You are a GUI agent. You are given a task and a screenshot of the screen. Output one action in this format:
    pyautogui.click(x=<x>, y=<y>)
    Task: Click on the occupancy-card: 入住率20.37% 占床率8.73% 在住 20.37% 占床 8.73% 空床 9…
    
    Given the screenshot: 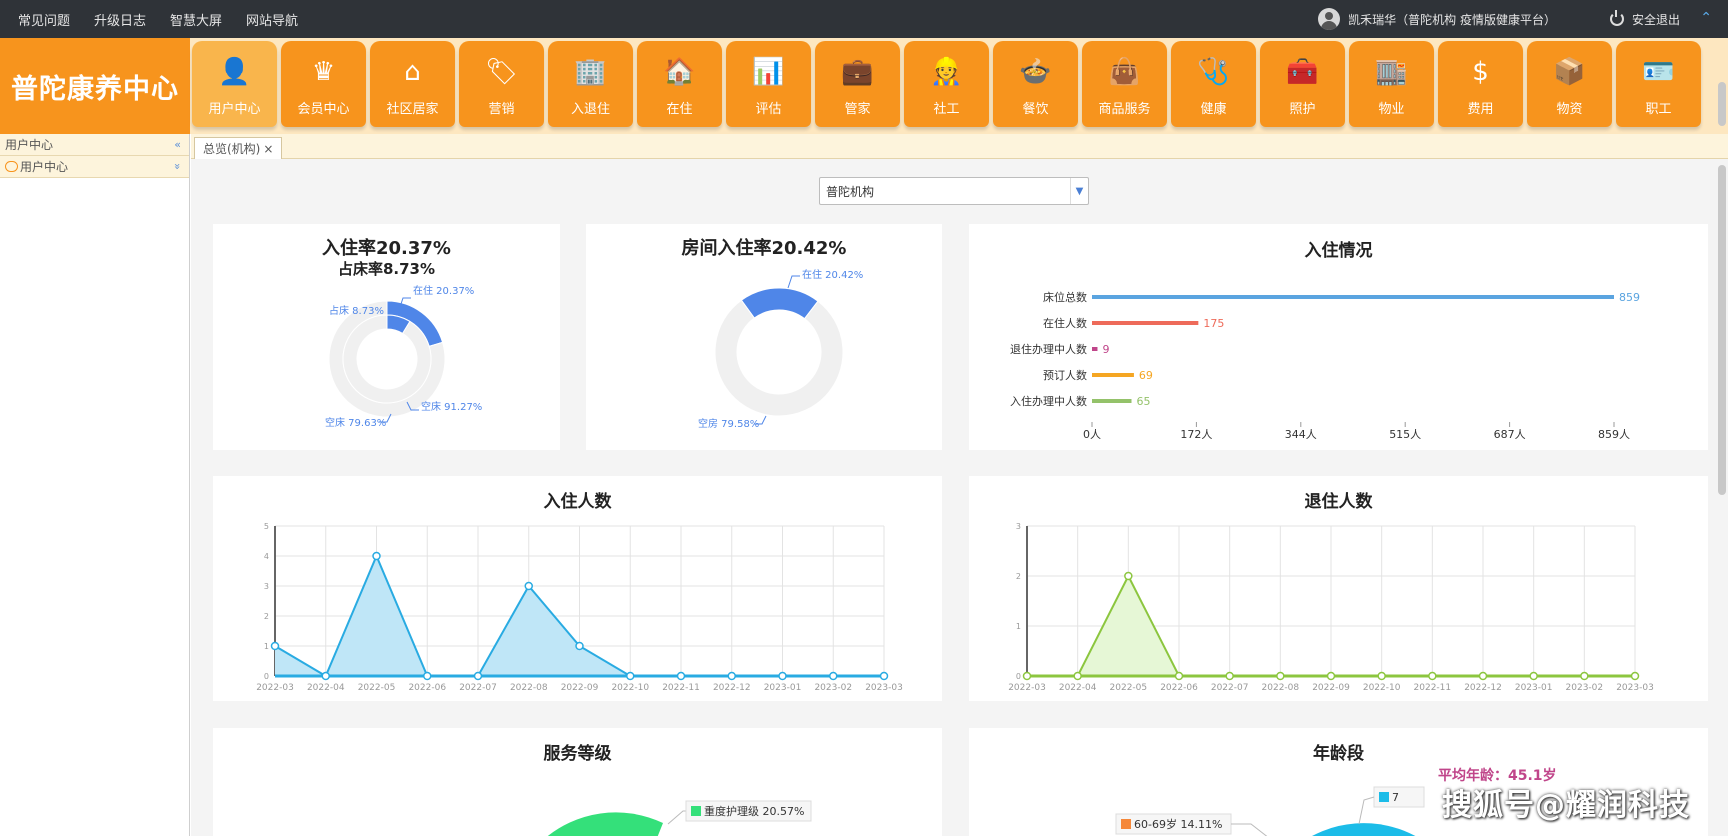 What is the action you would take?
    pyautogui.click(x=386, y=337)
    